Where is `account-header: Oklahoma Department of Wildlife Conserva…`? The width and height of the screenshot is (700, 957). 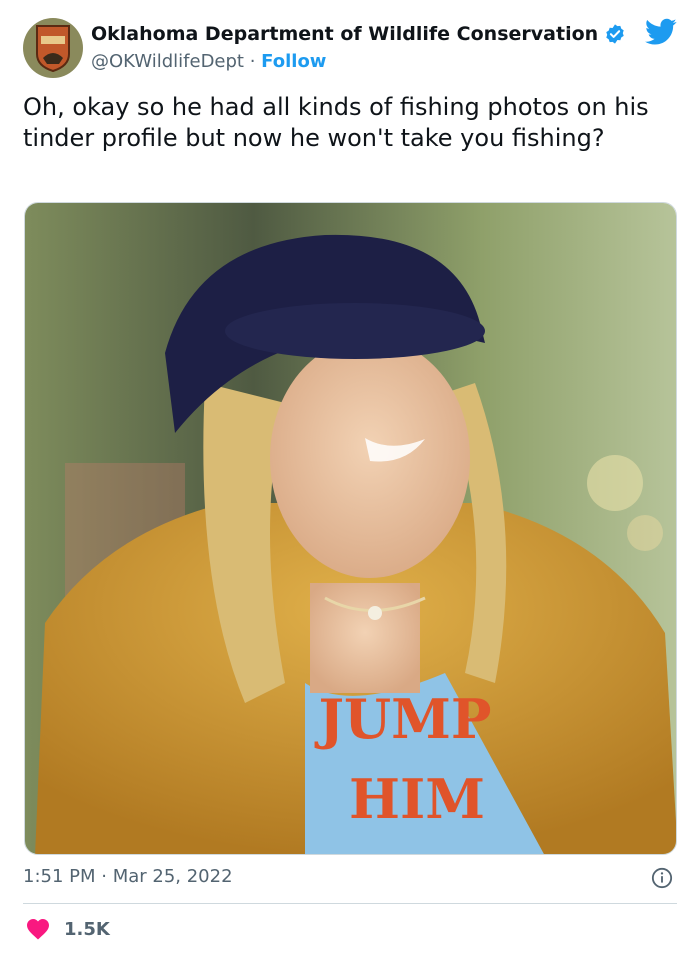 account-header: Oklahoma Department of Wildlife Conserva… is located at coordinates (358, 46).